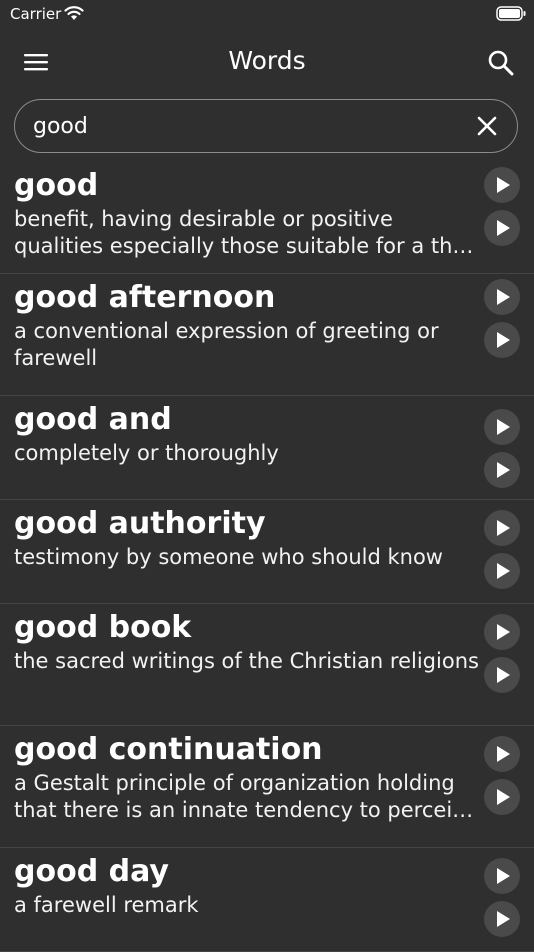  I want to click on search-icon, so click(501, 63).